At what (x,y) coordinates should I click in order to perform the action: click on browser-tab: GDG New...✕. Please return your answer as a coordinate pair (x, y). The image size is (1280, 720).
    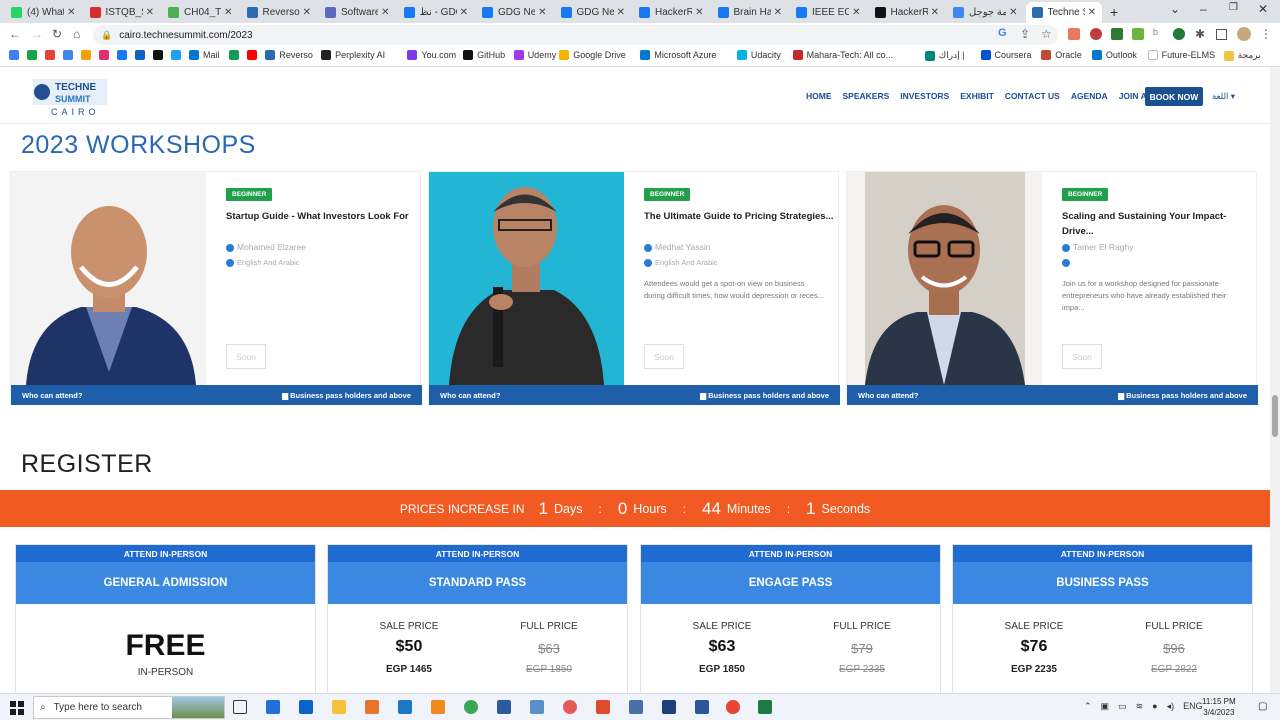
    Looking at the image, I should click on (514, 12).